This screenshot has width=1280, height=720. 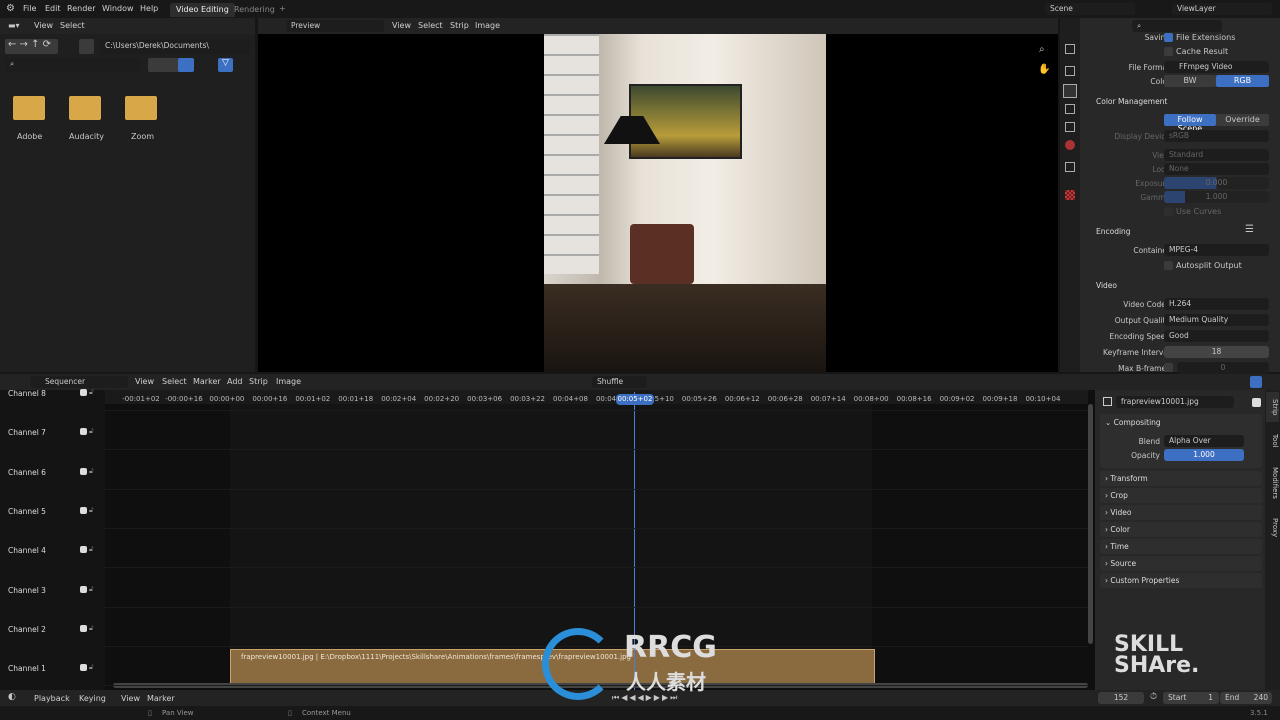 What do you see at coordinates (1133, 422) in the screenshot?
I see `compositing-header: ⌄ Compositing` at bounding box center [1133, 422].